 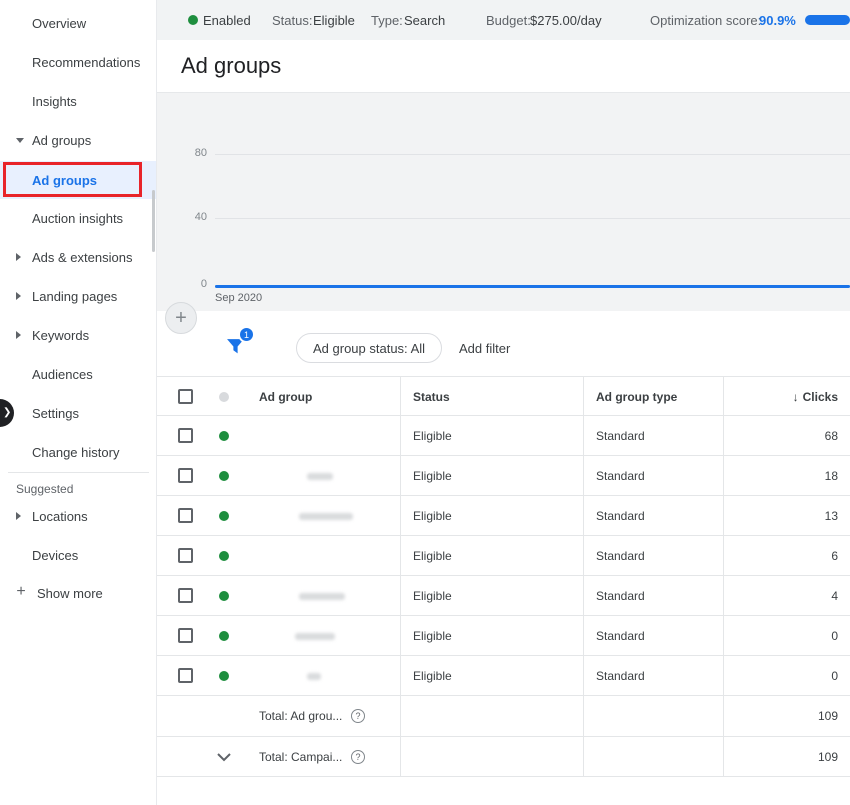 What do you see at coordinates (78, 101) in the screenshot?
I see `sidebar-item-insights: Insights` at bounding box center [78, 101].